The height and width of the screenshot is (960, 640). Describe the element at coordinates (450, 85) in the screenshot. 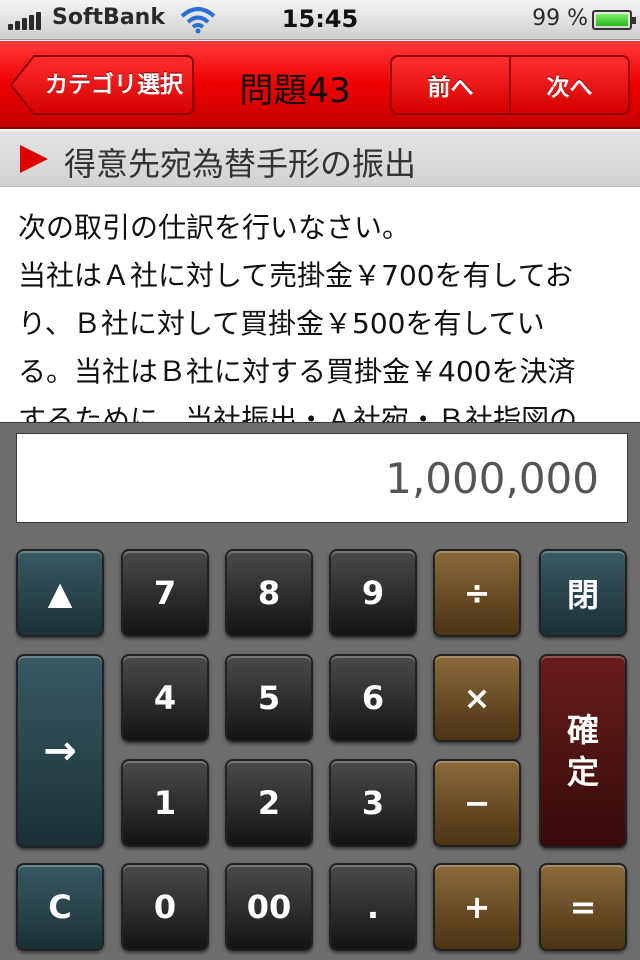

I see `prev-button: 前へ` at that location.